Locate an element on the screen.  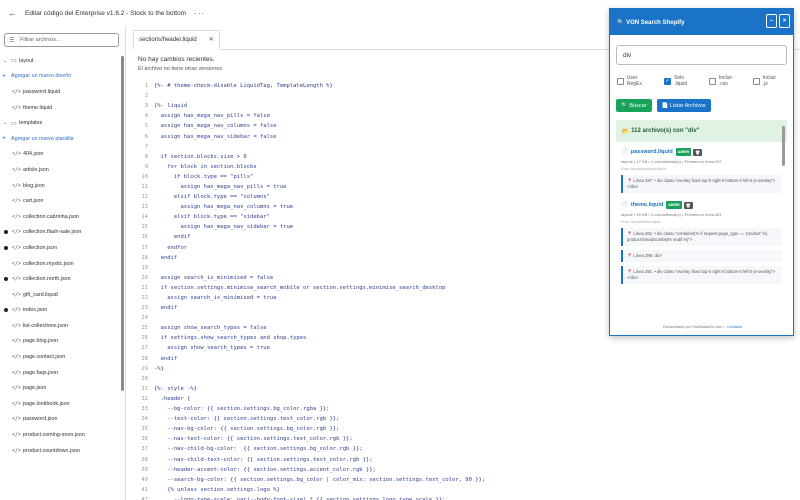
folder-icon: ▭ is located at coordinates (14, 123).